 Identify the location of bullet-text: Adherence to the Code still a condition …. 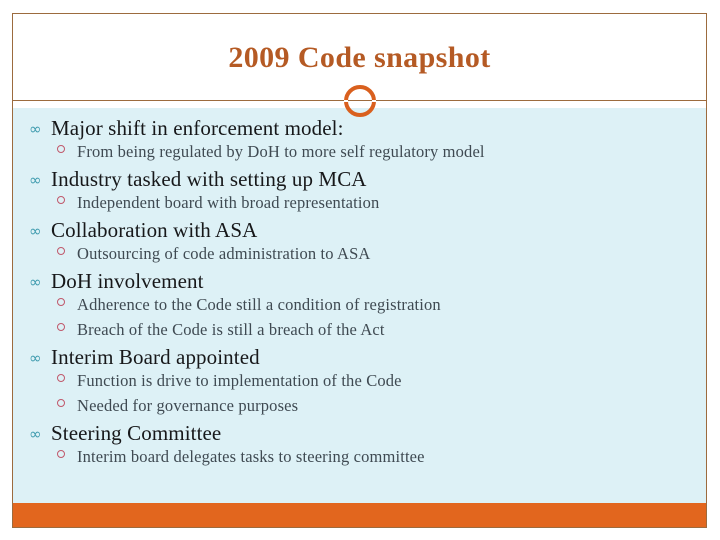
(259, 304).